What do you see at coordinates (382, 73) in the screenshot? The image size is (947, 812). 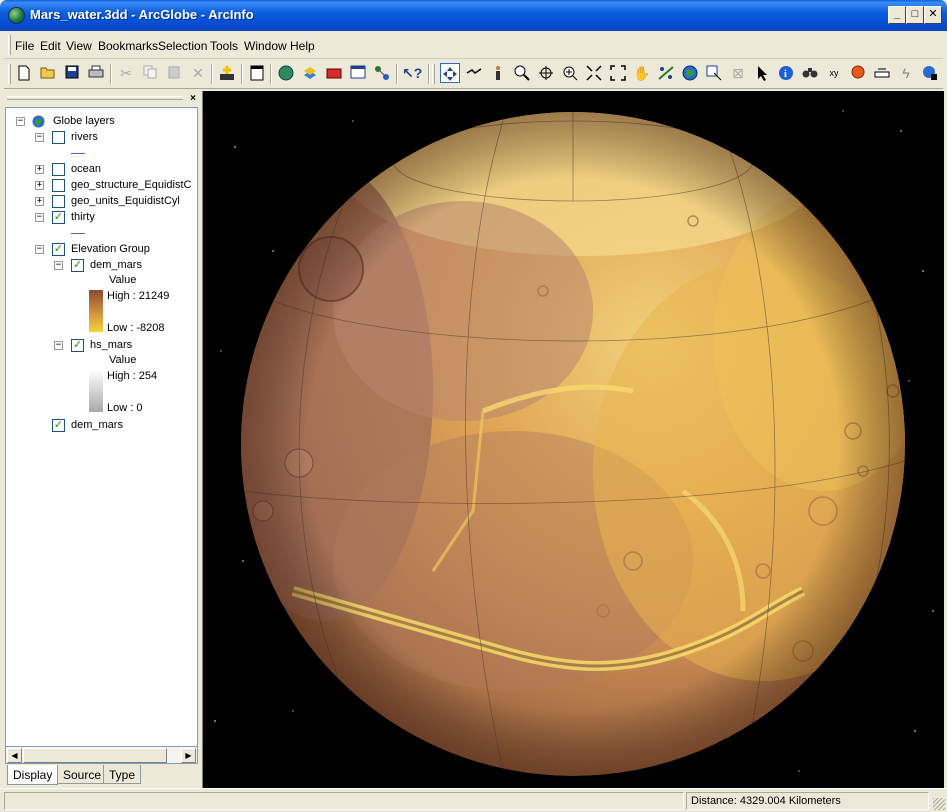 I see `scene-icon` at bounding box center [382, 73].